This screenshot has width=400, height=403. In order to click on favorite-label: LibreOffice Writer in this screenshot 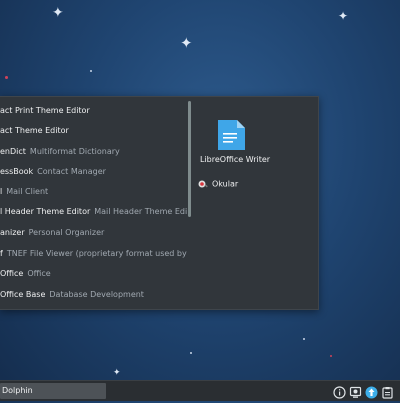, I will do `click(235, 159)`.